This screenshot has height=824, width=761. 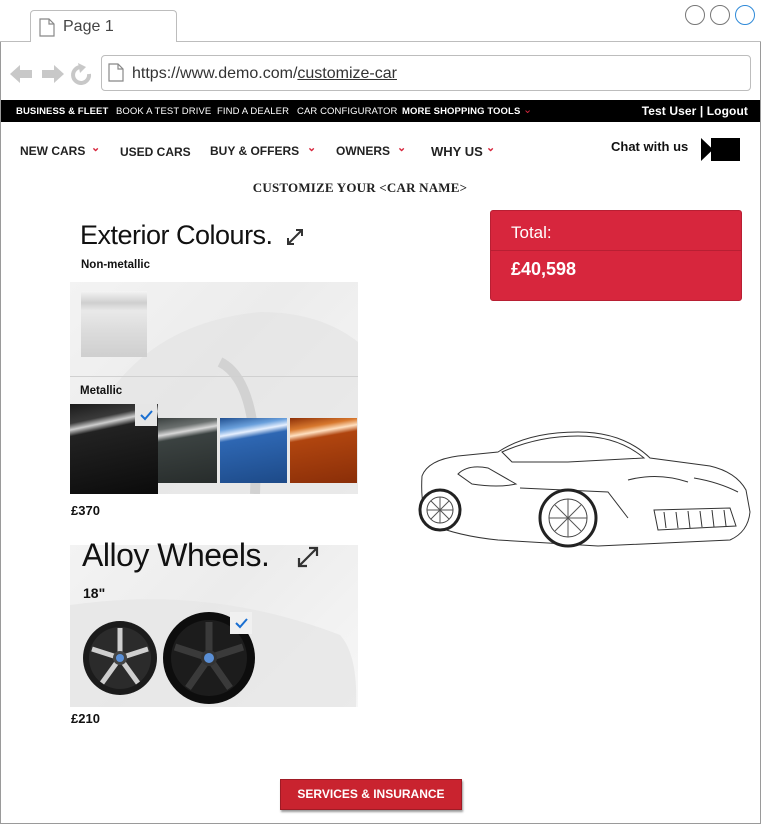 What do you see at coordinates (85, 510) in the screenshot?
I see `exterior-price: £370` at bounding box center [85, 510].